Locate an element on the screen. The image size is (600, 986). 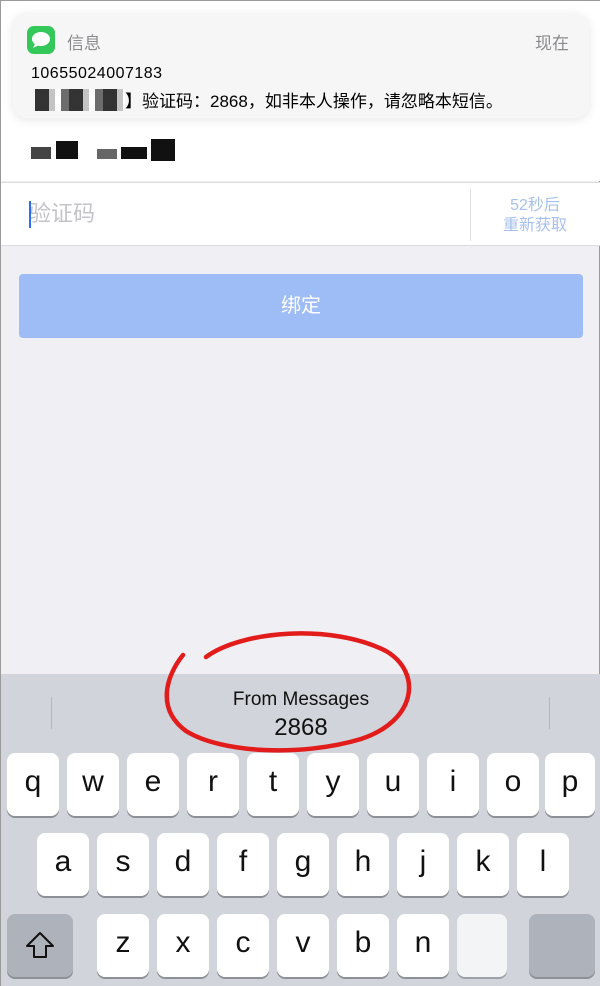
resend-code-button: 52秒后 重新获取 is located at coordinates (535, 216).